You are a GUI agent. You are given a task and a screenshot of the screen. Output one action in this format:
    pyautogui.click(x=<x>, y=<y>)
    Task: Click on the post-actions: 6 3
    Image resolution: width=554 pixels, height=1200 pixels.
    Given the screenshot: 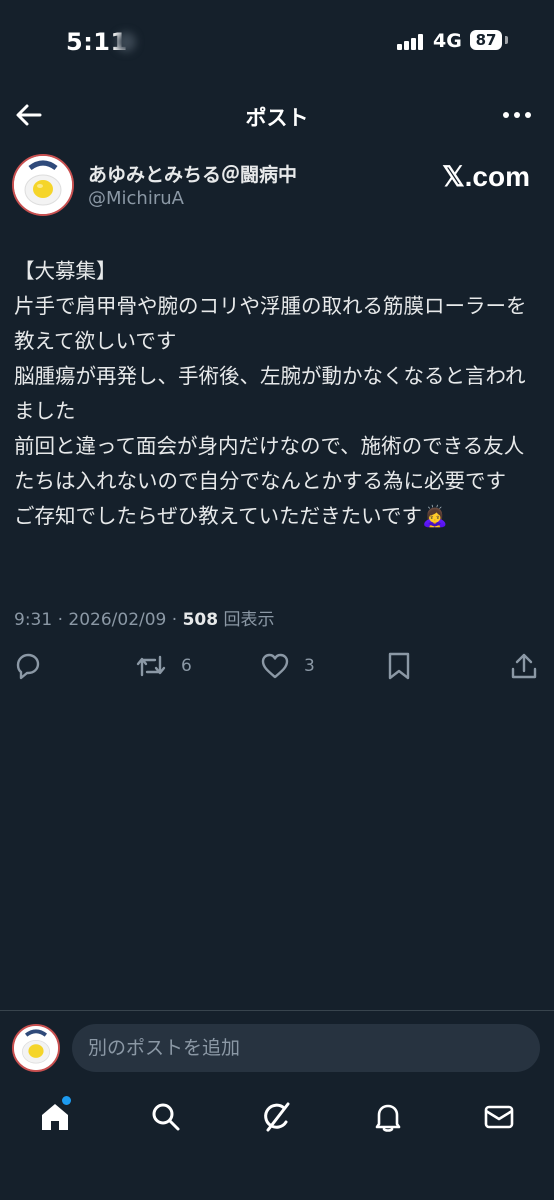 What is the action you would take?
    pyautogui.click(x=277, y=666)
    